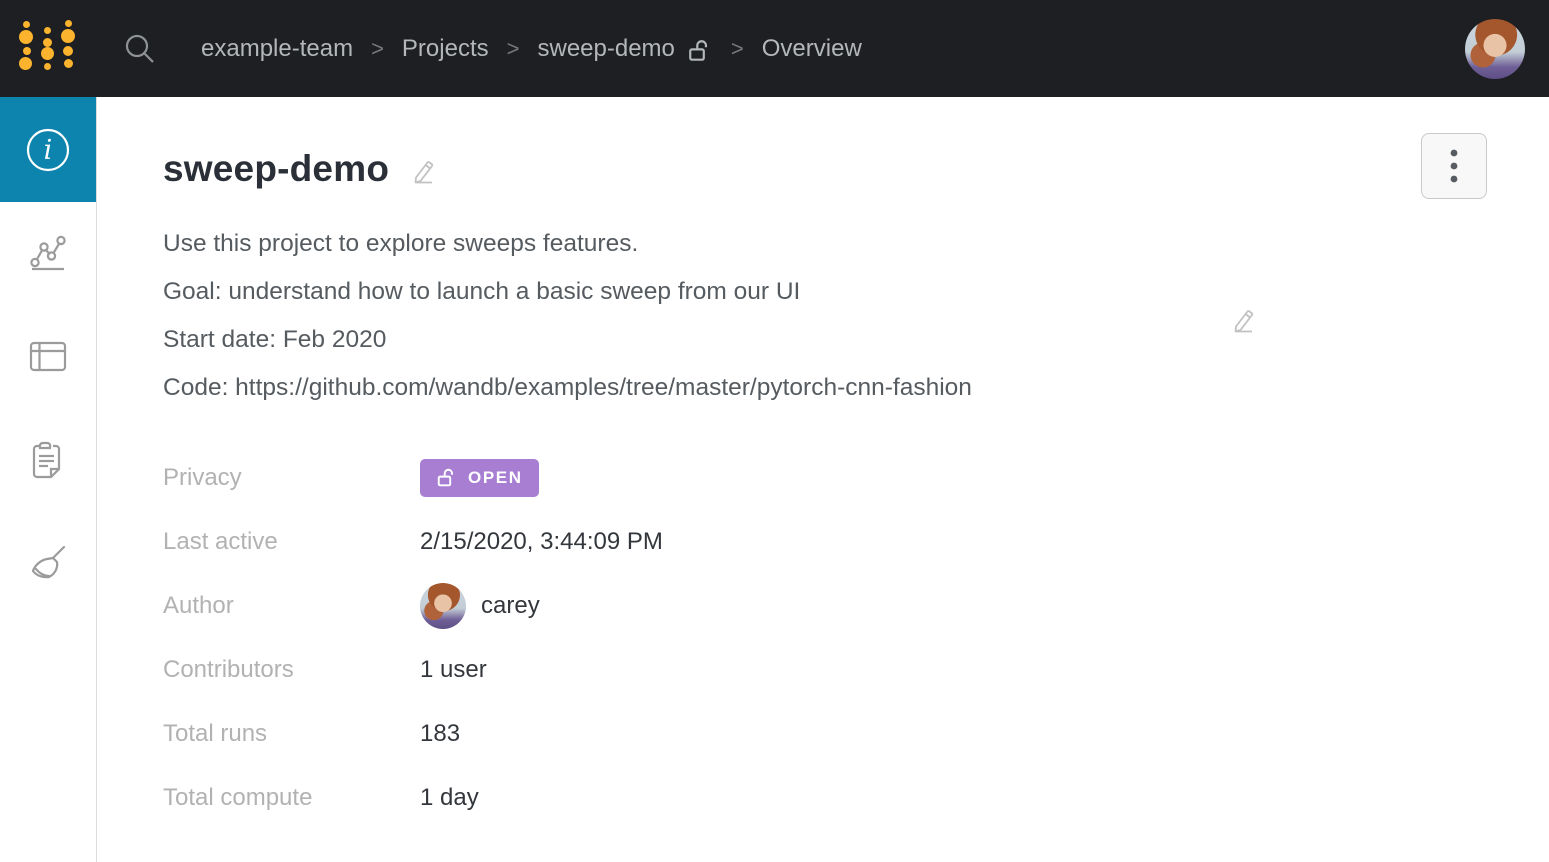  I want to click on row-label: Total runs, so click(215, 733).